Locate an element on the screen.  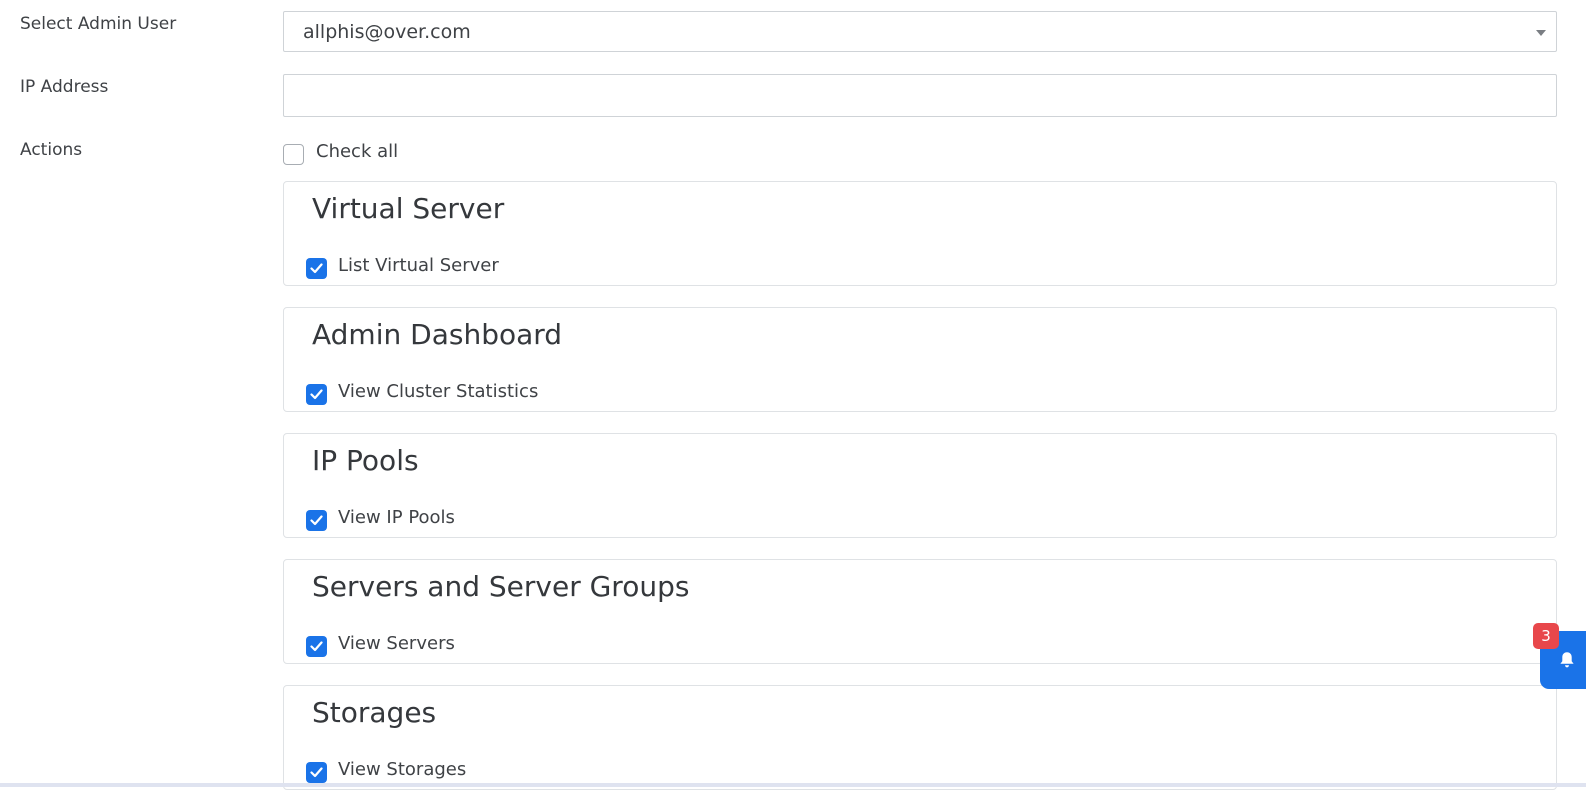
group-title: IP Pools is located at coordinates (365, 460).